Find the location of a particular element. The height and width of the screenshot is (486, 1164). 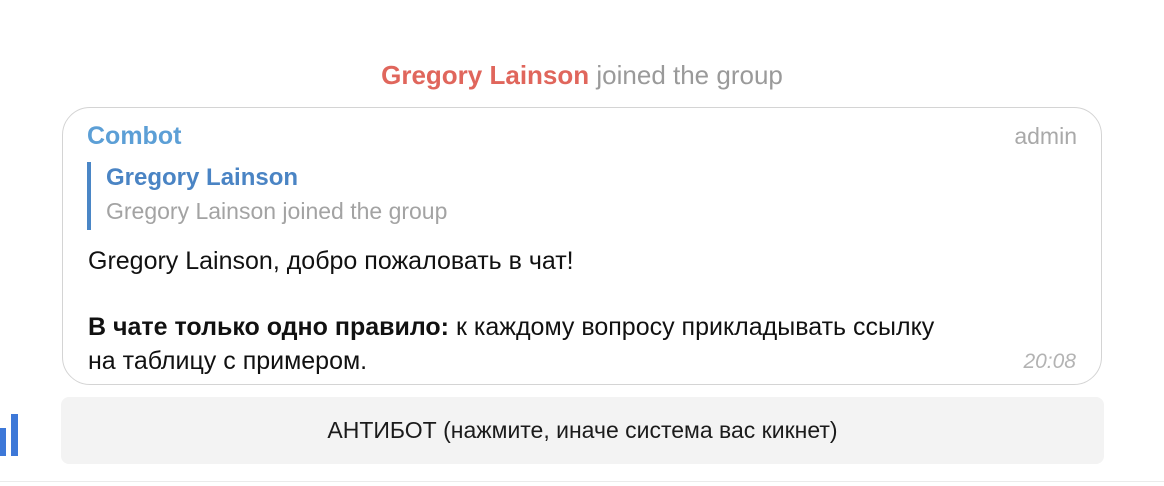

message-greeting: Gregory Lainson, добро пожаловать в чат! is located at coordinates (331, 261).